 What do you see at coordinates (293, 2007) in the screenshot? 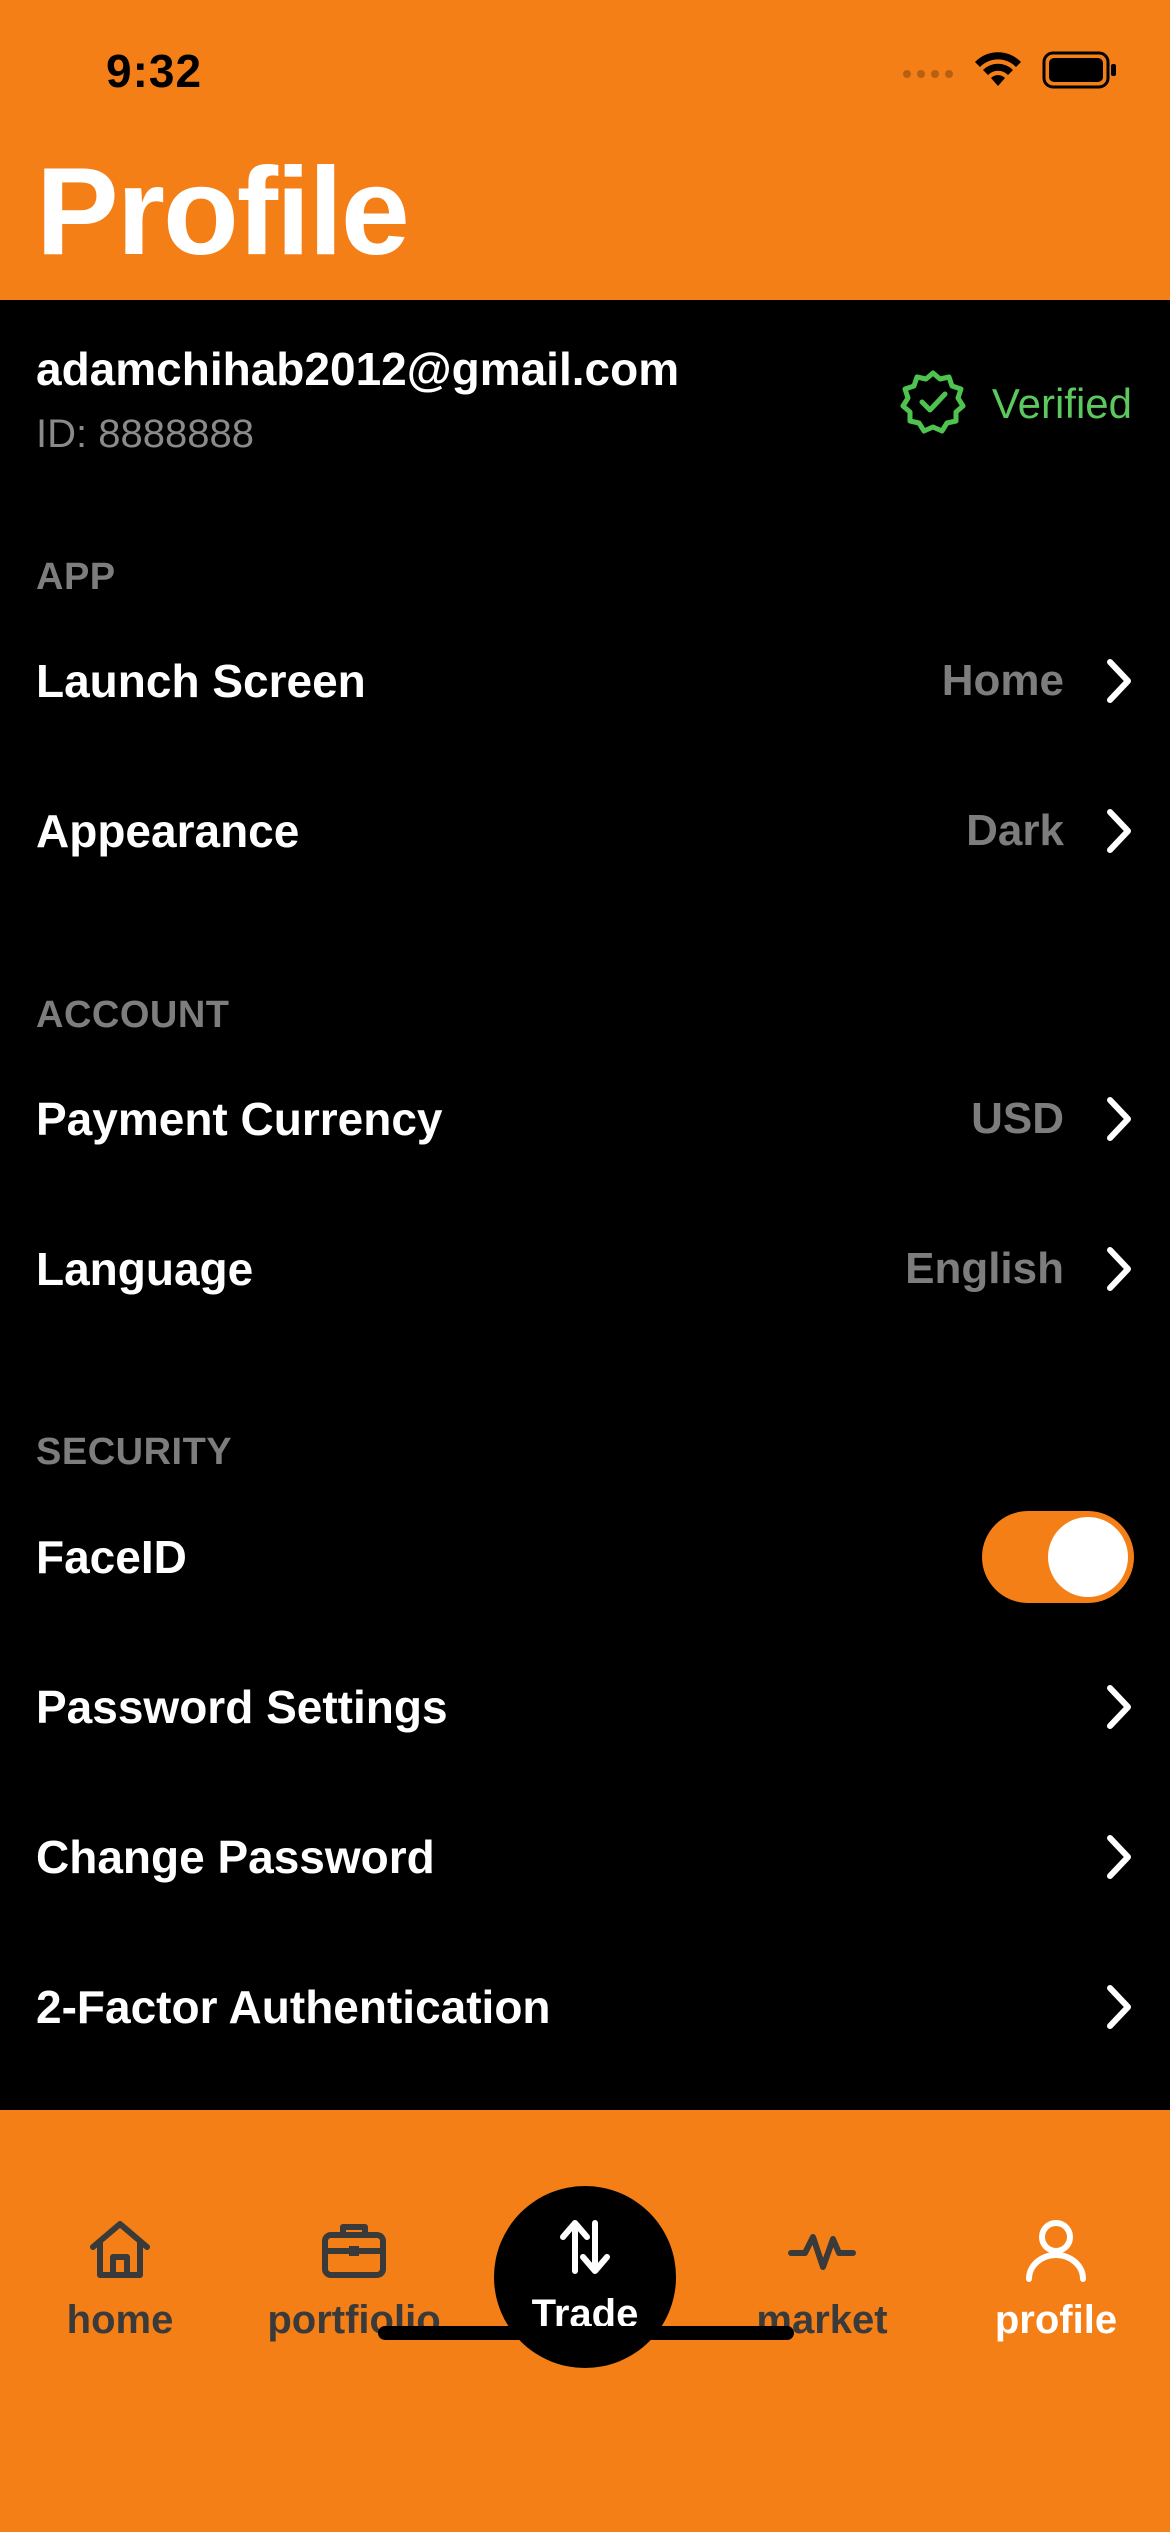
I see `two-factor-auth-label: 2-Factor Authentication` at bounding box center [293, 2007].